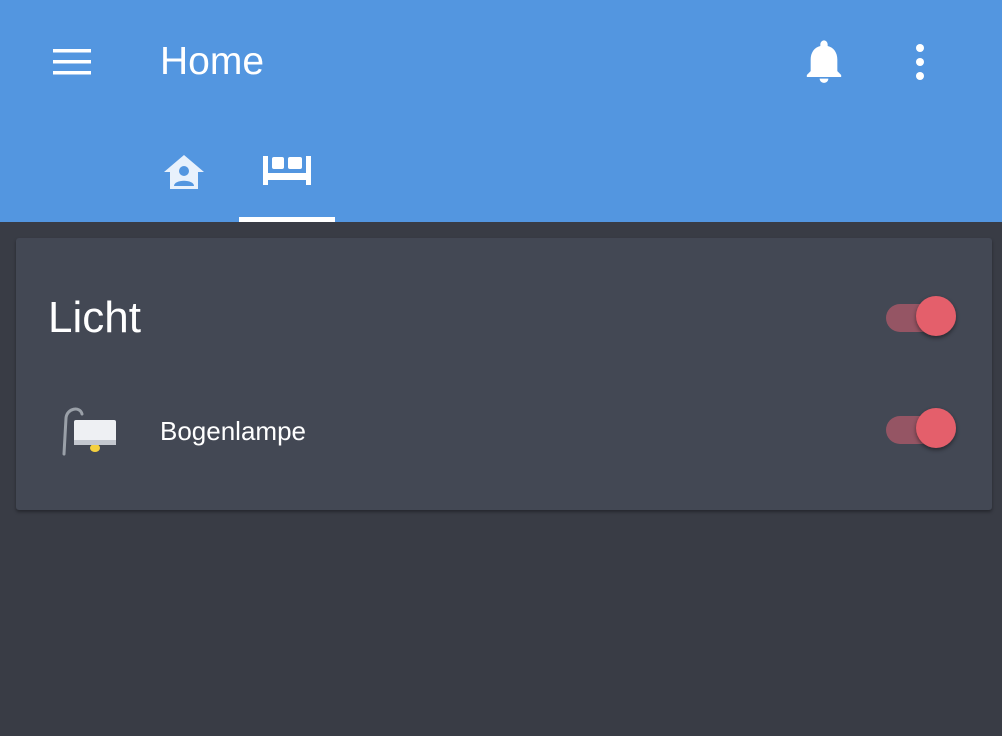  I want to click on card-title: Licht, so click(94, 317).